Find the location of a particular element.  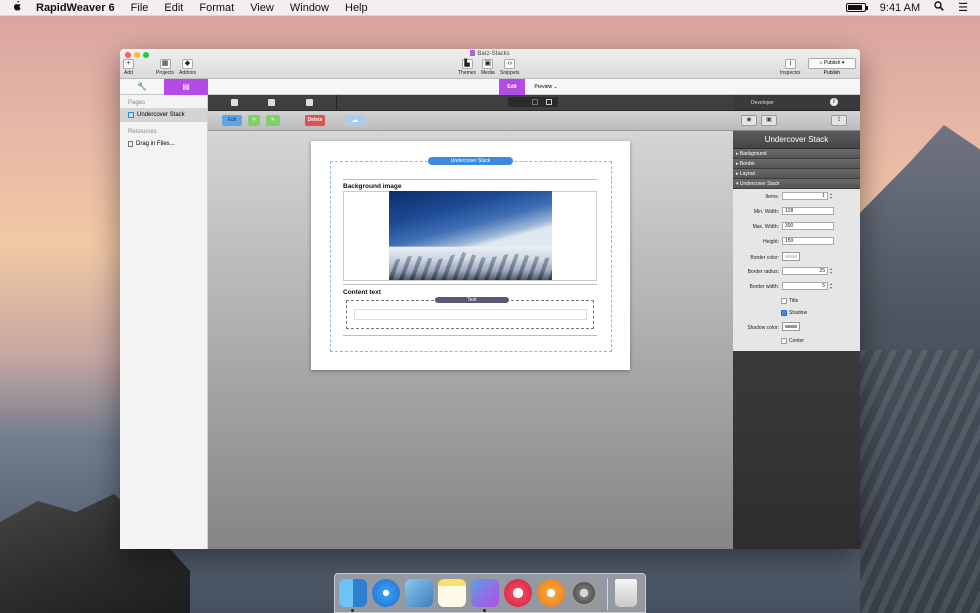

menu-format: Format is located at coordinates (216, 8).